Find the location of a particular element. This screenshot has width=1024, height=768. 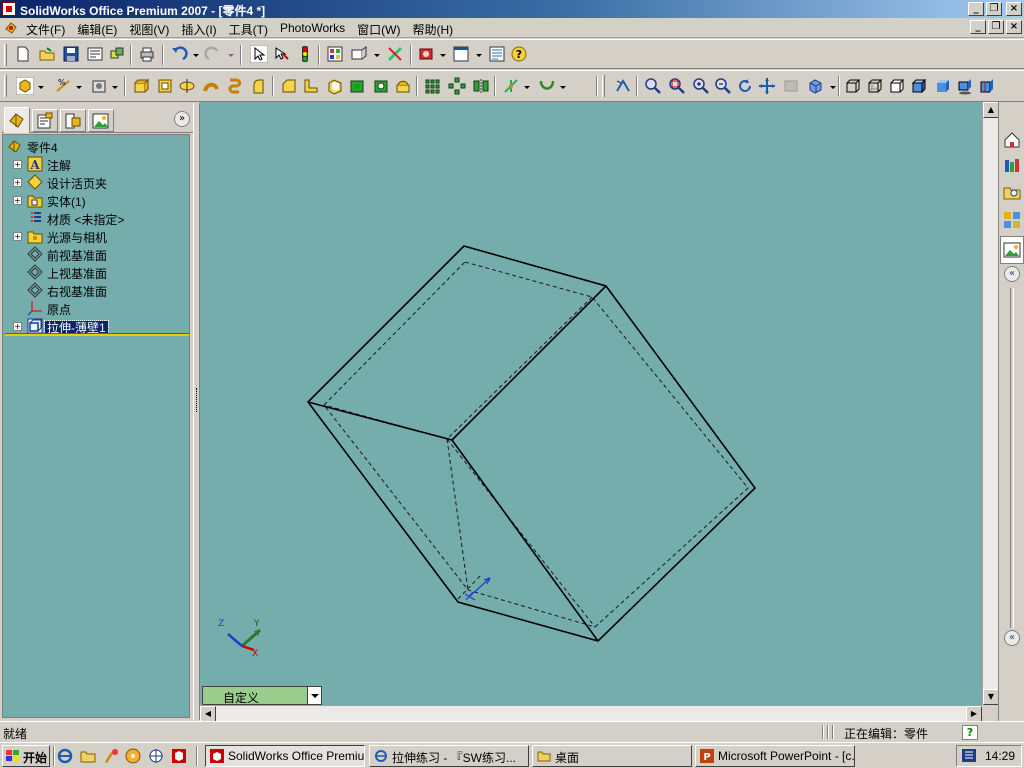

extruded-cut-icon is located at coordinates (165, 86).